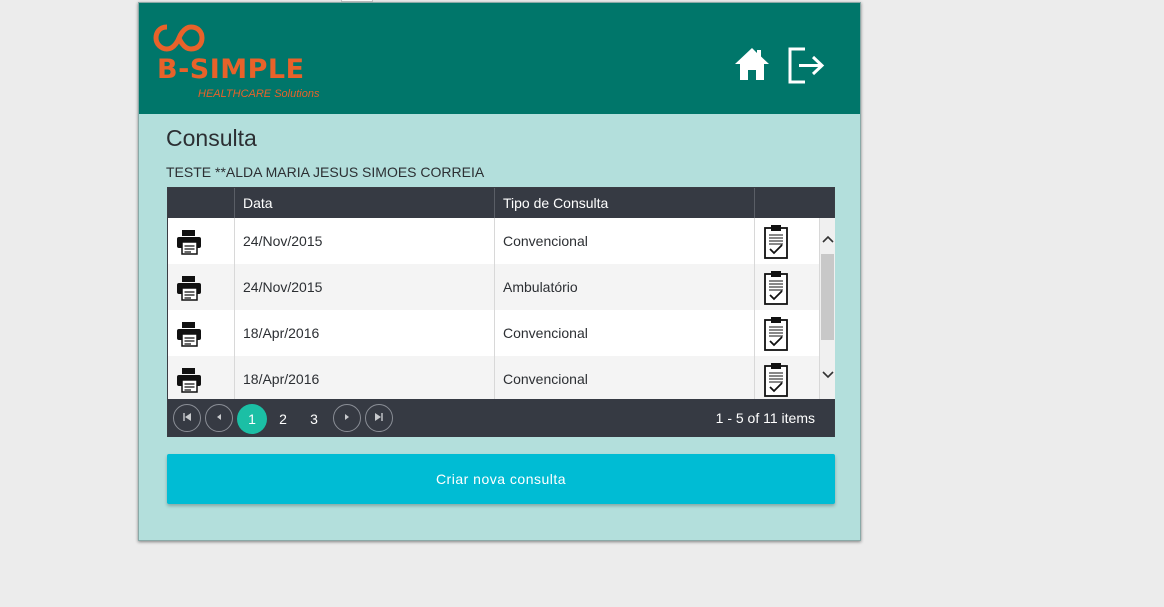 The width and height of the screenshot is (1164, 607). Describe the element at coordinates (364, 203) in the screenshot. I see `column-header-data: Data` at that location.